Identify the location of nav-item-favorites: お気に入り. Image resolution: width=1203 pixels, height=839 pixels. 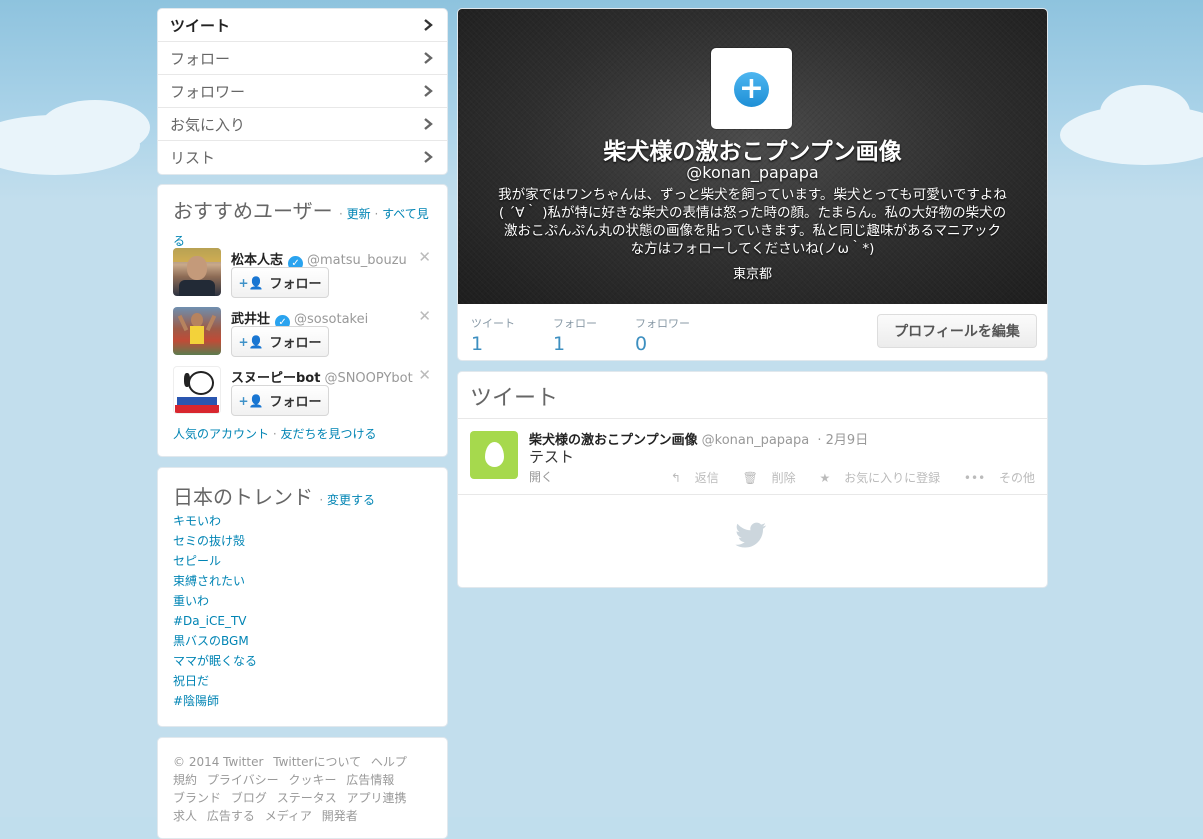
(302, 124).